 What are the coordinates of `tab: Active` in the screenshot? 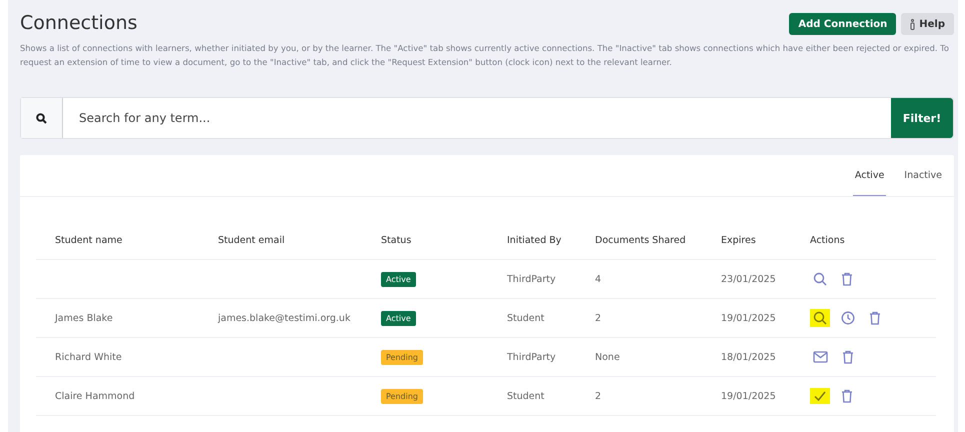 It's located at (869, 175).